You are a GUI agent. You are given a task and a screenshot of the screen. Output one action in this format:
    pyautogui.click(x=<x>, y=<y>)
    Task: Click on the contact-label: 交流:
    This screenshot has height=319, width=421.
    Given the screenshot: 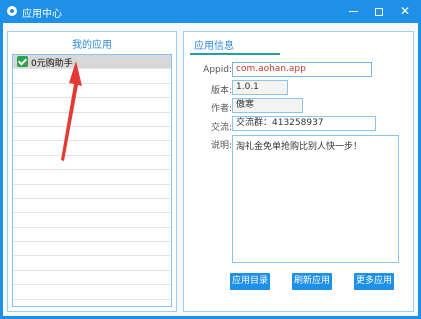 What is the action you would take?
    pyautogui.click(x=221, y=128)
    